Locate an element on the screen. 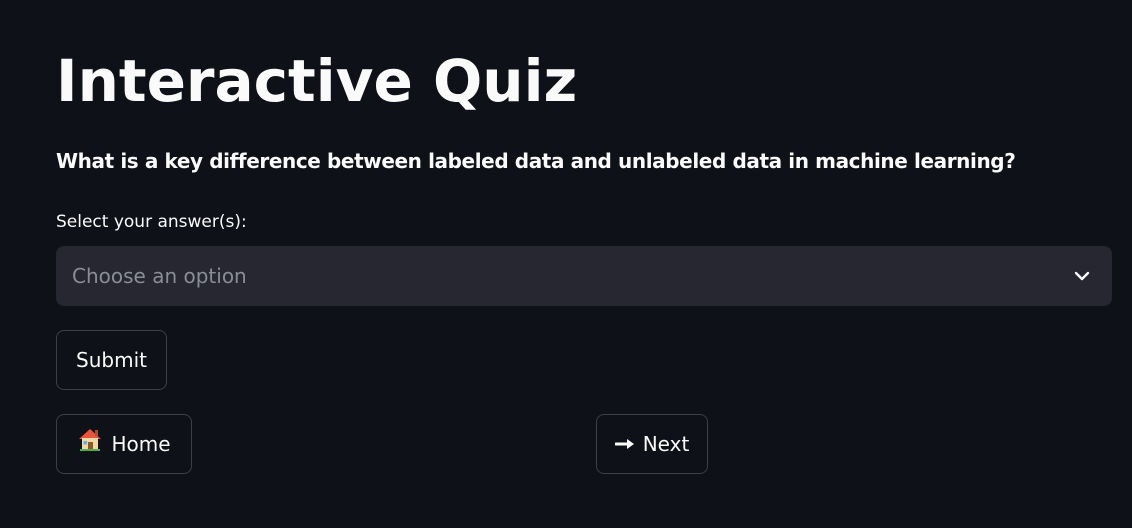 The height and width of the screenshot is (528, 1132). house-icon is located at coordinates (90, 444).